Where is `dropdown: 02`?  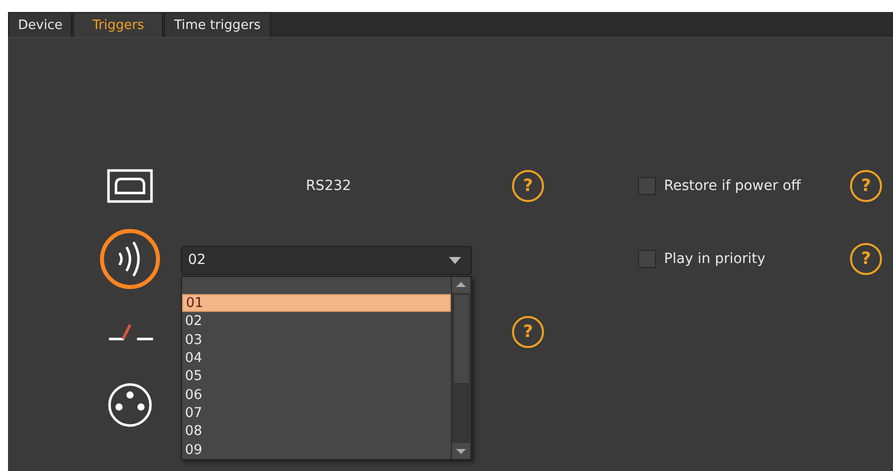
dropdown: 02 is located at coordinates (326, 260).